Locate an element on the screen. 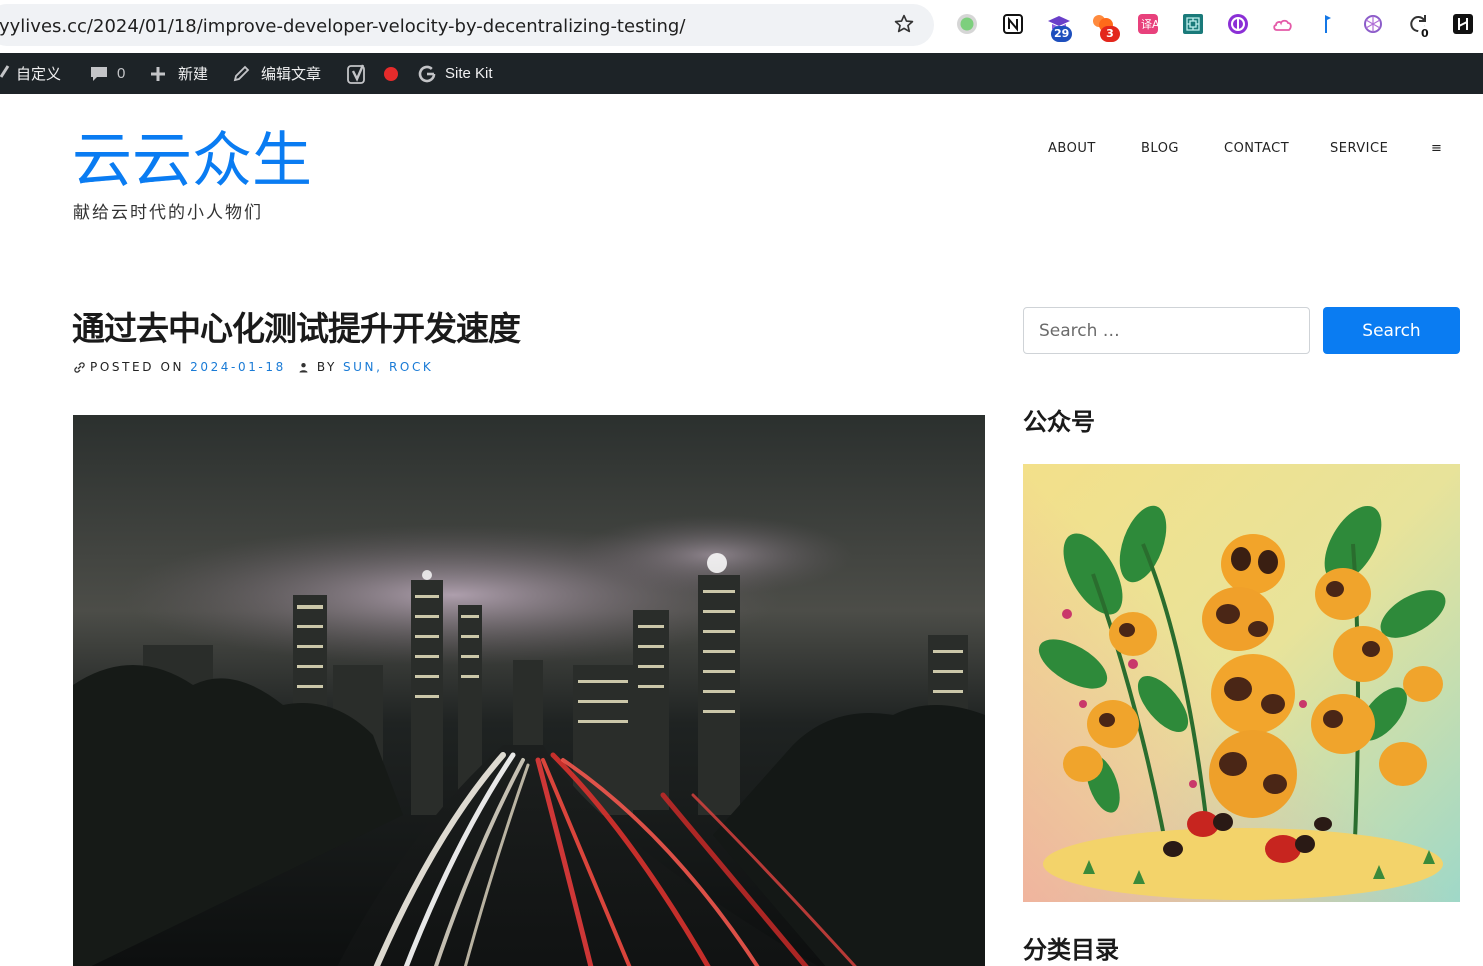 The width and height of the screenshot is (1483, 966). ant-illustration-image is located at coordinates (1241, 683).